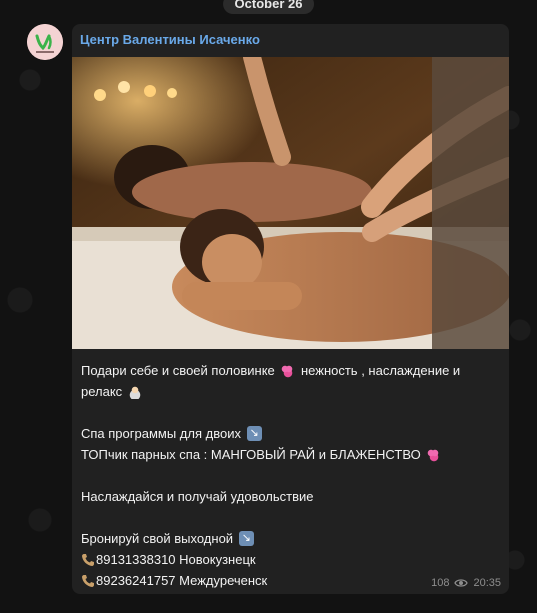 The image size is (537, 613). What do you see at coordinates (291, 433) in the screenshot?
I see `post-text-line: Спа программы для двоих ↘` at bounding box center [291, 433].